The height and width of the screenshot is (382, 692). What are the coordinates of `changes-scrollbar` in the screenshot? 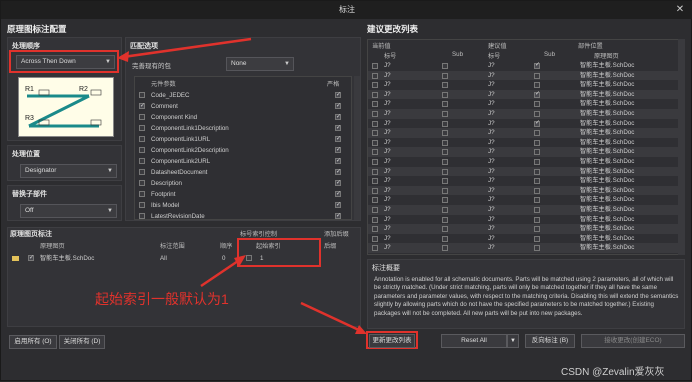 It's located at (681, 147).